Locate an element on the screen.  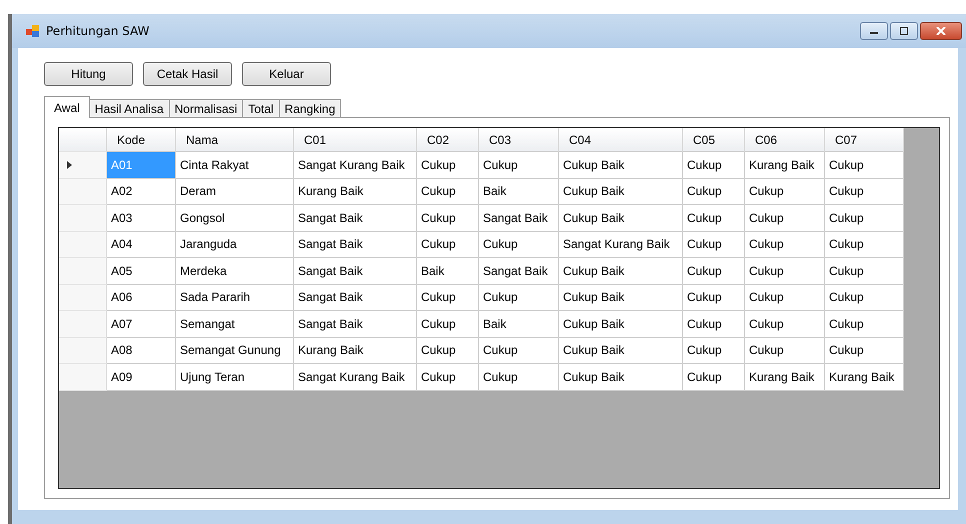
column-header: C01 is located at coordinates (355, 140).